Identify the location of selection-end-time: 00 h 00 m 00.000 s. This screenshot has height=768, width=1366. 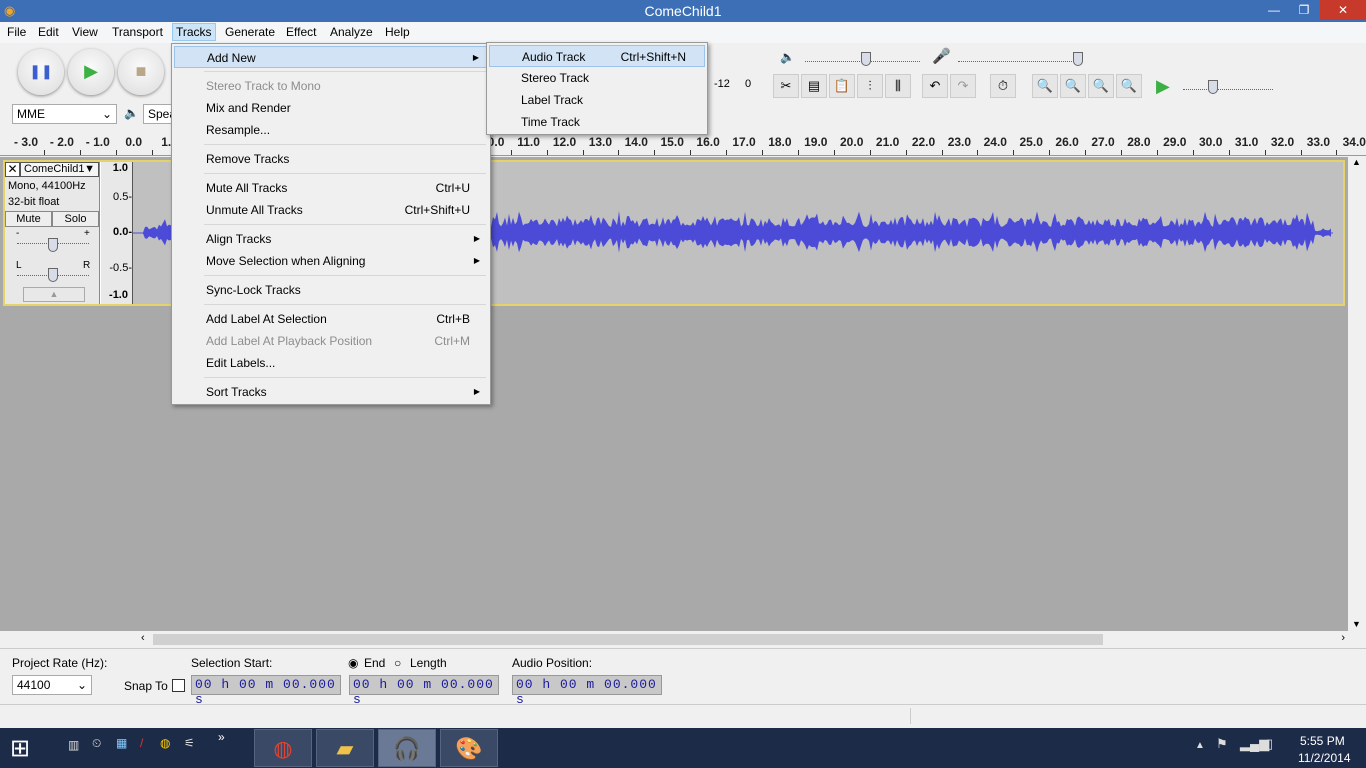
(424, 691).